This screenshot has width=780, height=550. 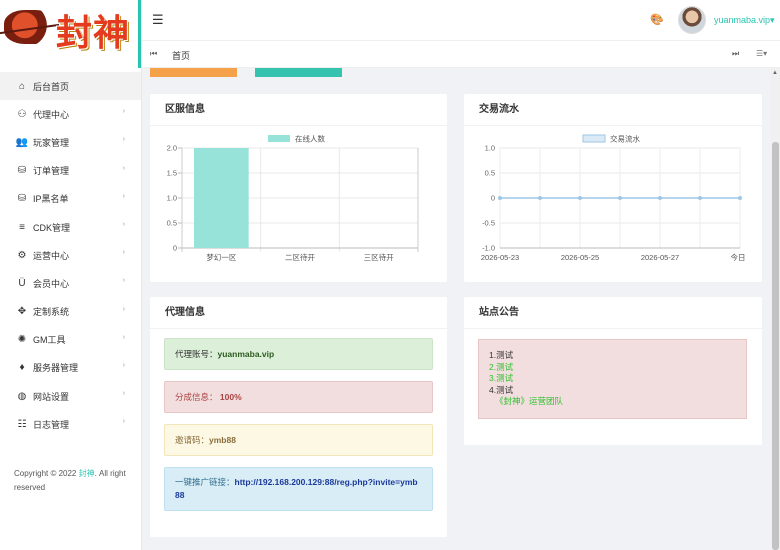 I want to click on sidebar-item-label: CDK管理, so click(x=52, y=227).